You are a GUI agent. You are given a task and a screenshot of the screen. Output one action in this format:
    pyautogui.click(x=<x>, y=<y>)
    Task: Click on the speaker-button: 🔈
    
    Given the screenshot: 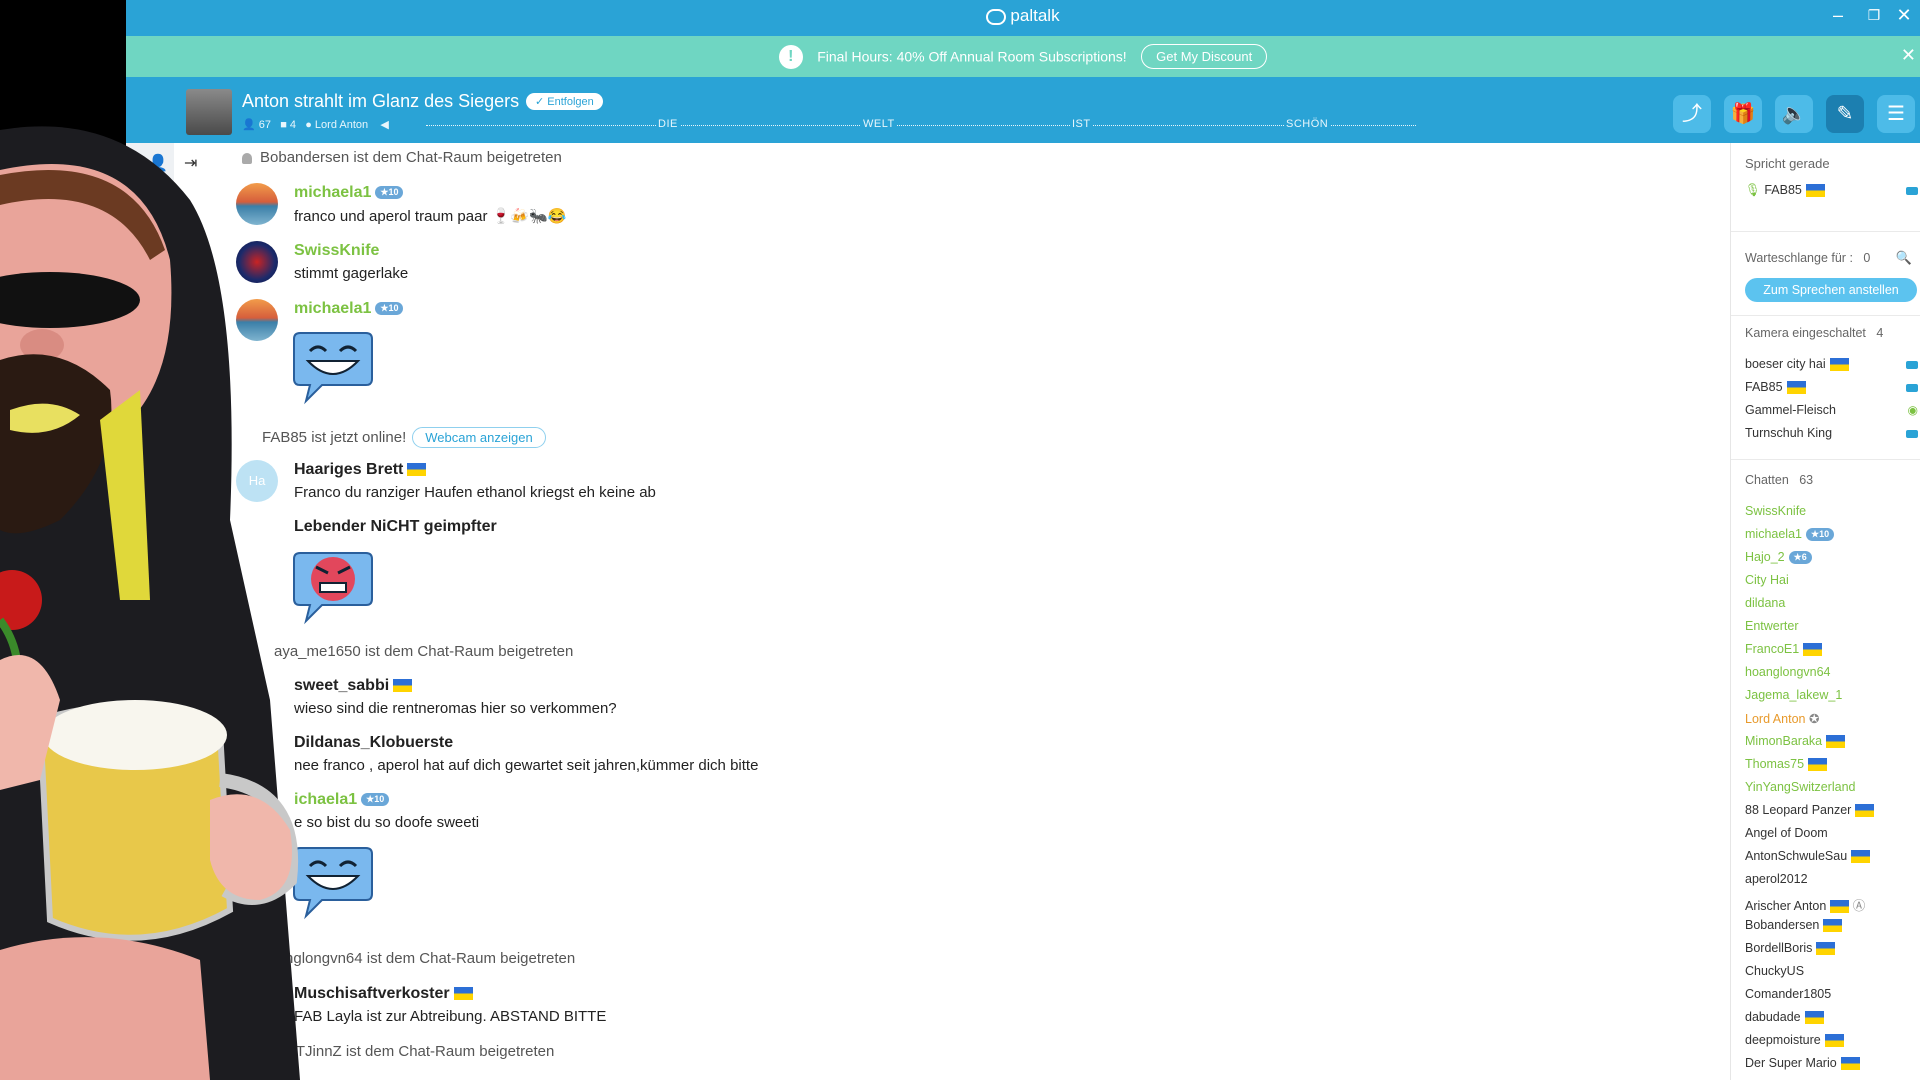 What is the action you would take?
    pyautogui.click(x=1794, y=114)
    